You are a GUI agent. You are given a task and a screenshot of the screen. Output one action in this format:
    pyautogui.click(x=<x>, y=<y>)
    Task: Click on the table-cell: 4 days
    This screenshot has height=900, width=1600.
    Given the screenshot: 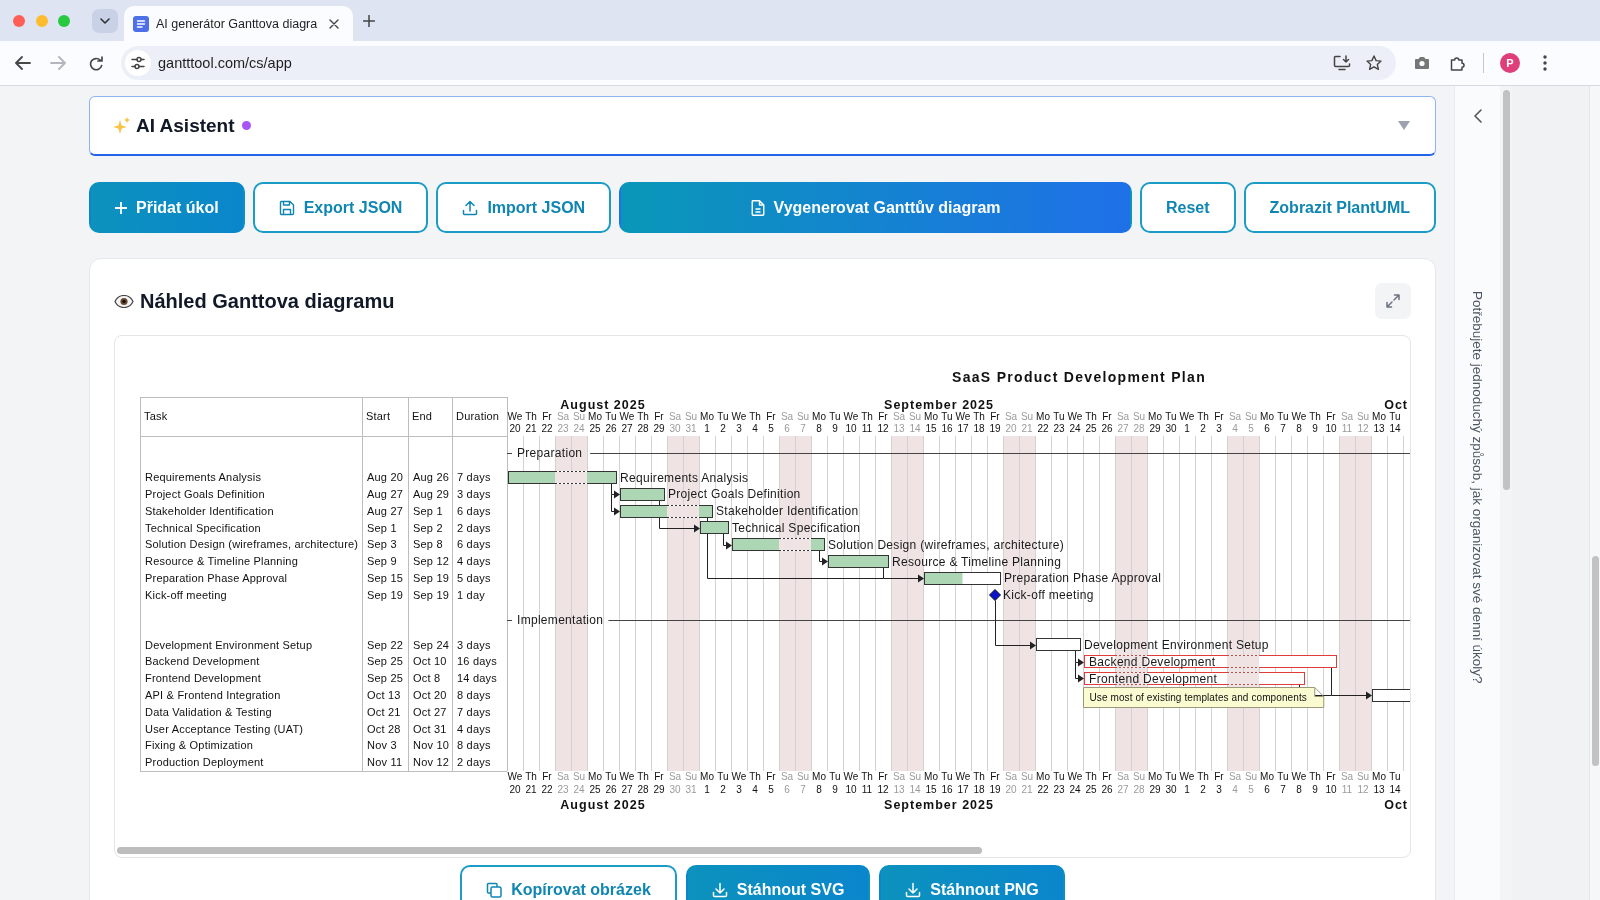 What is the action you would take?
    pyautogui.click(x=474, y=561)
    